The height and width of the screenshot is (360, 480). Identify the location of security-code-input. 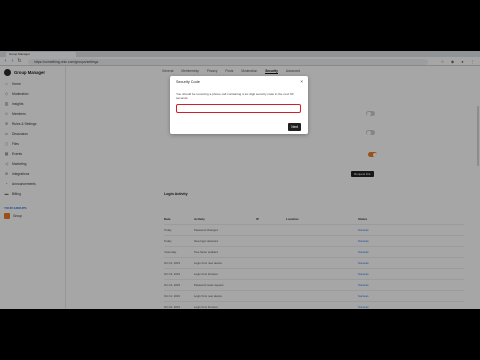
(238, 108).